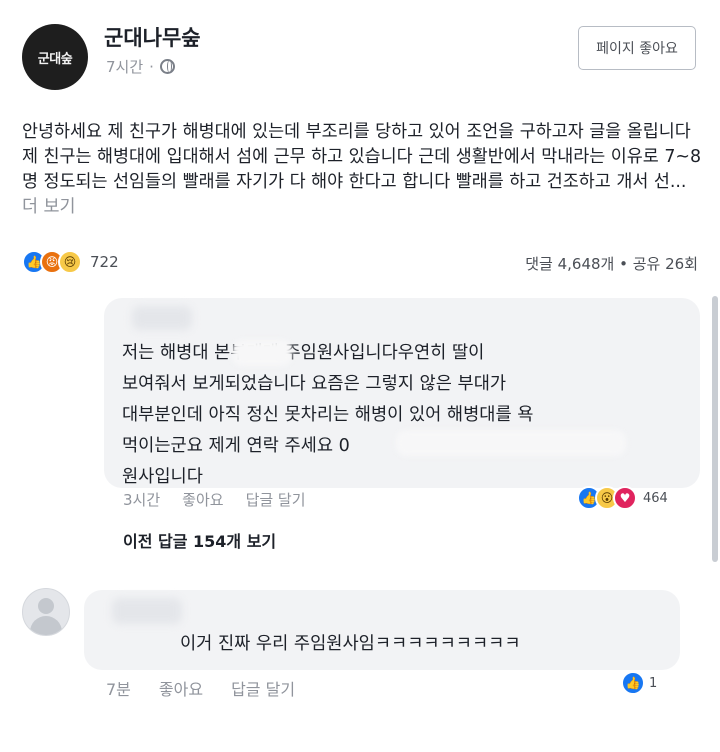  Describe the element at coordinates (55, 57) in the screenshot. I see `page-avatar: 군대숲` at that location.